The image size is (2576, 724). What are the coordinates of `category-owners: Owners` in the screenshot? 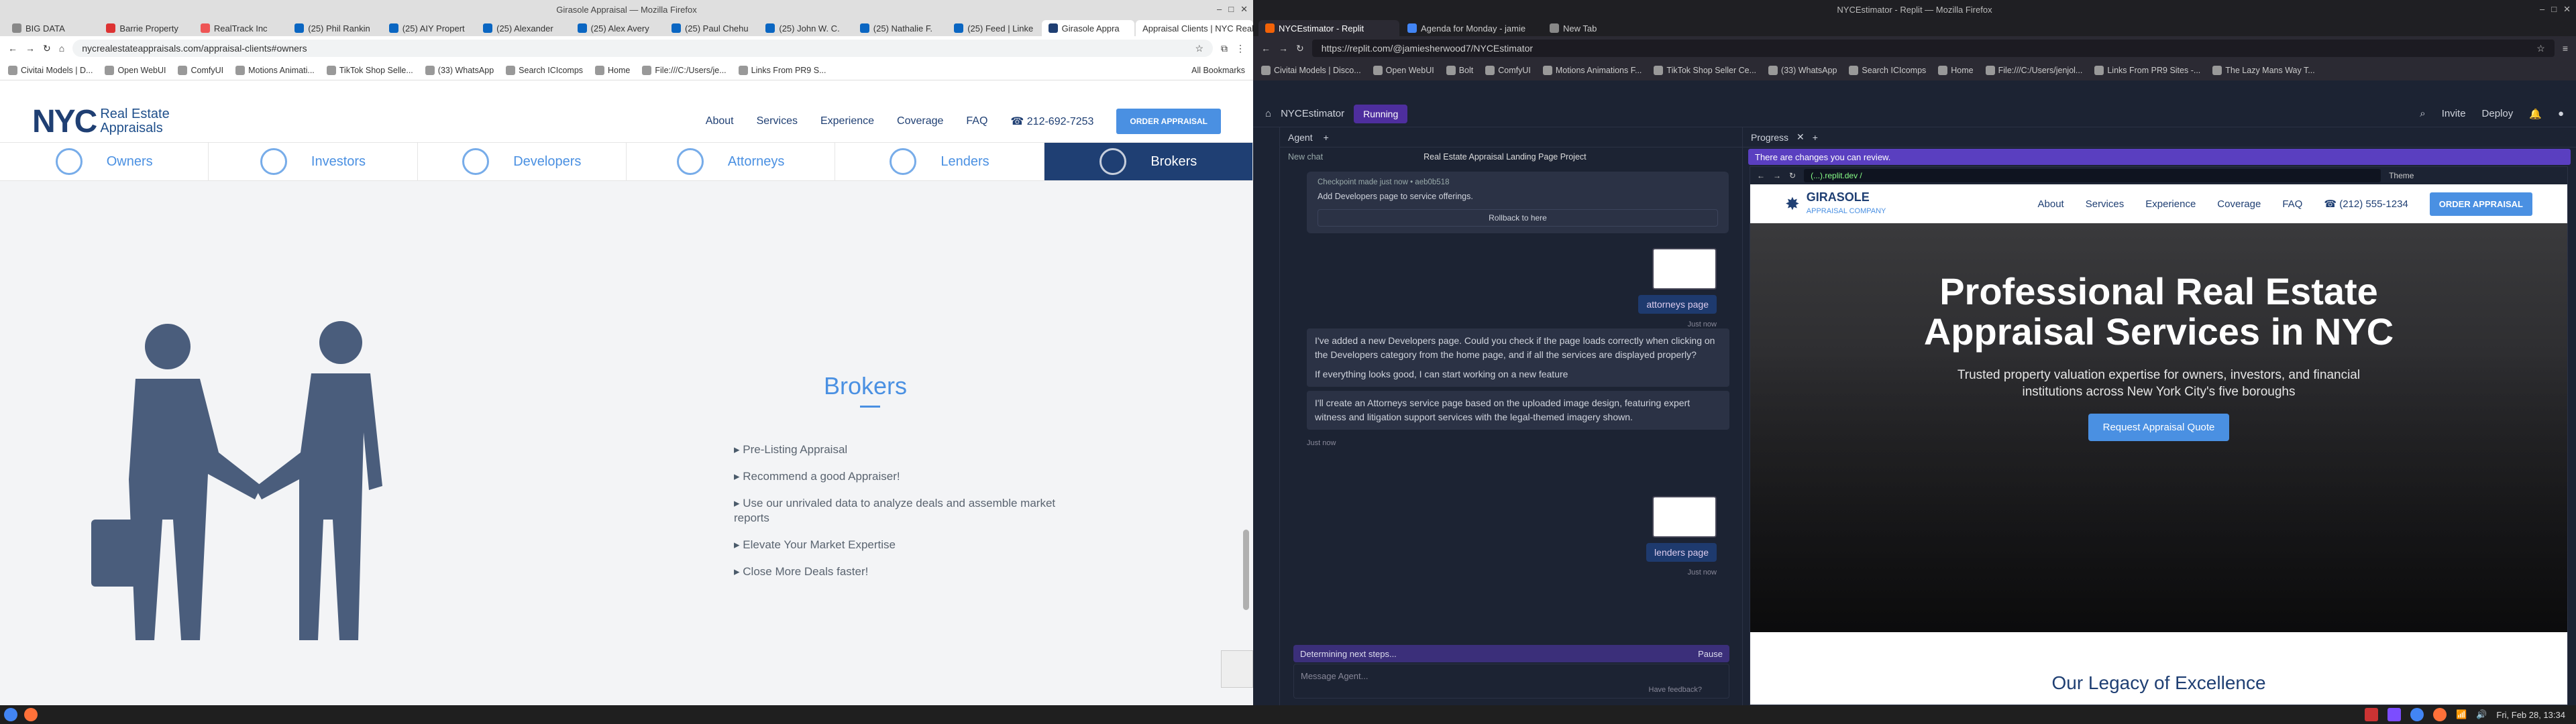 It's located at (104, 161).